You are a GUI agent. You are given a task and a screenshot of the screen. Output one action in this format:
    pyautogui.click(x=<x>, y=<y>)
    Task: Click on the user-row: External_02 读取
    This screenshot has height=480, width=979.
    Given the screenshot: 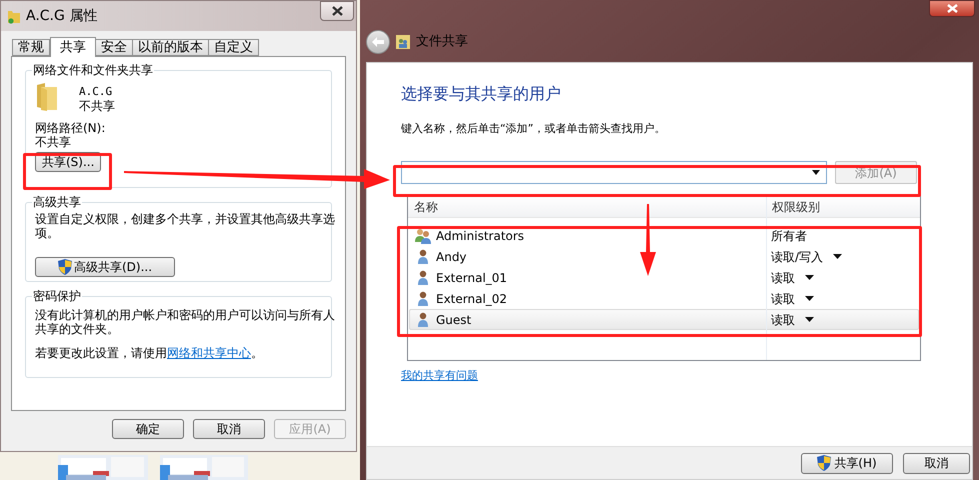 What is the action you would take?
    pyautogui.click(x=664, y=298)
    